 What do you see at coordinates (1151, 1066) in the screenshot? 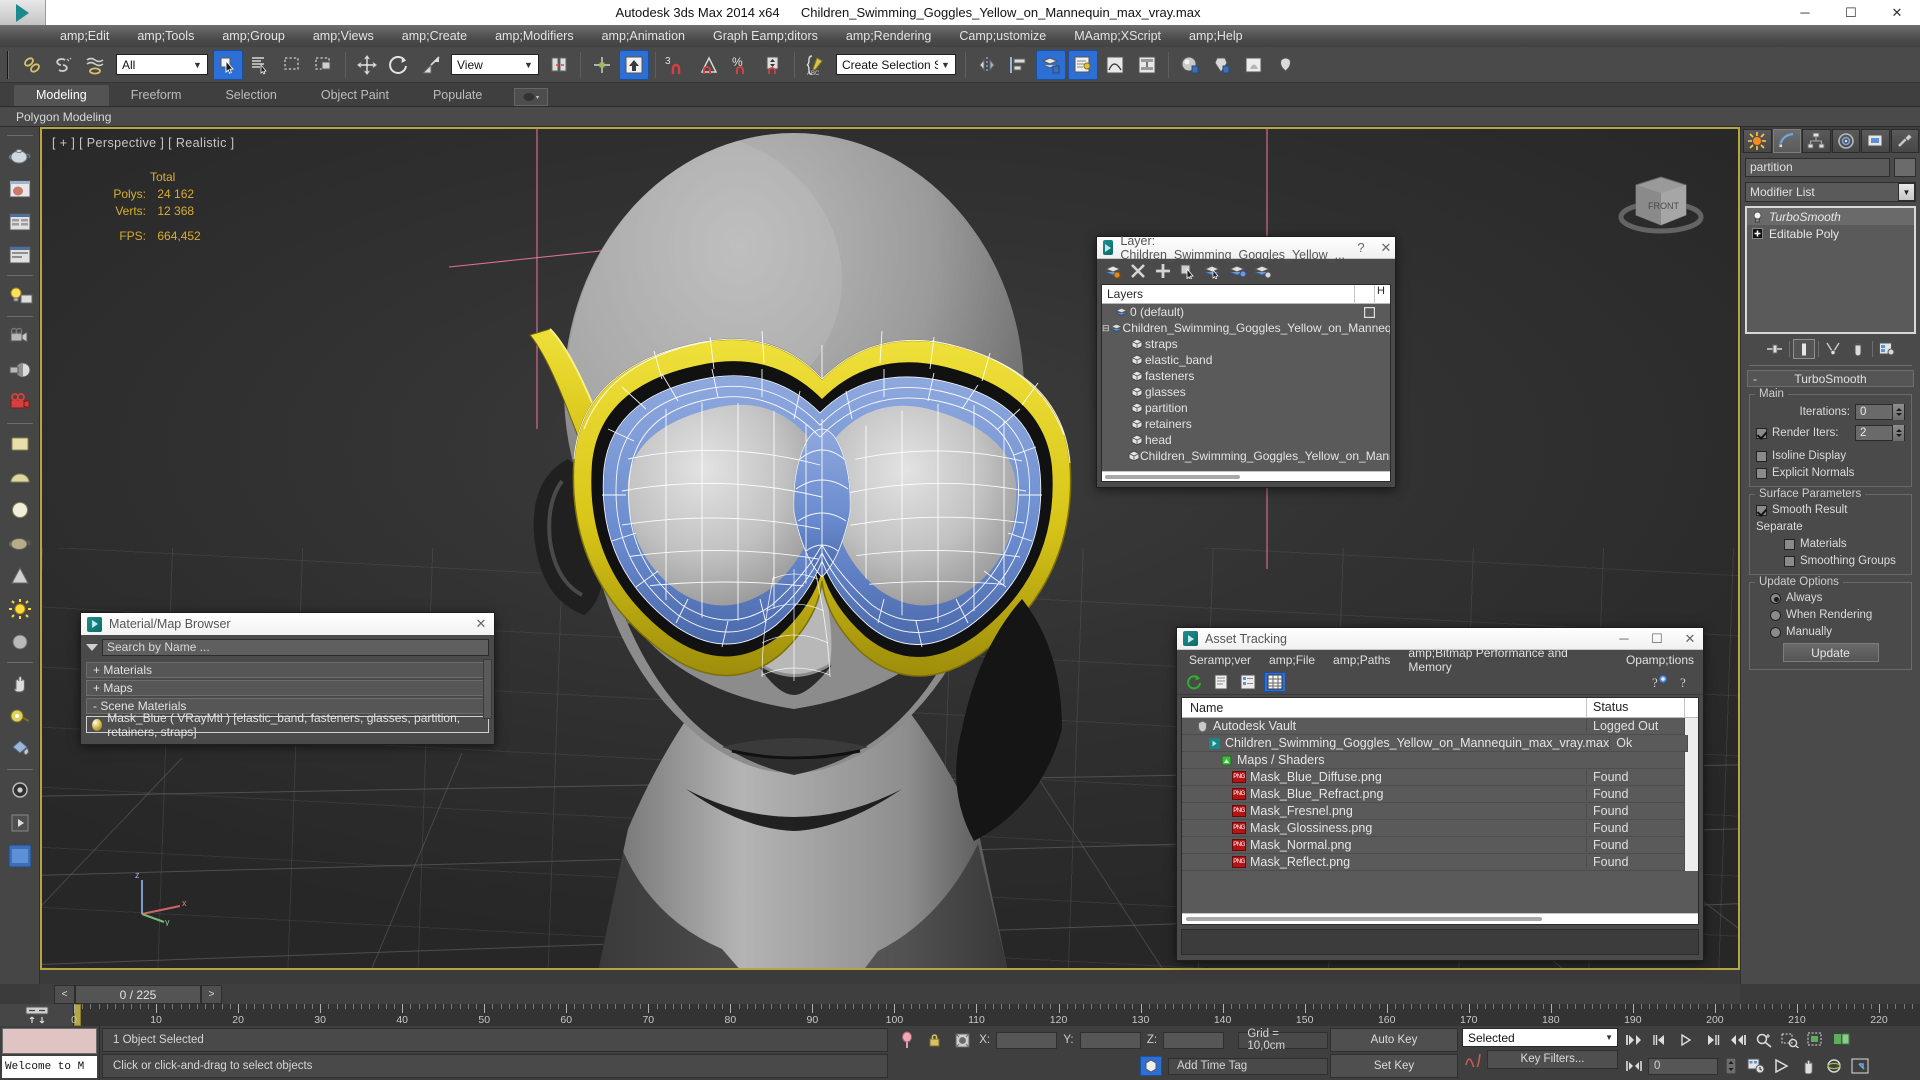
I see `key-mode-toggle-icon` at bounding box center [1151, 1066].